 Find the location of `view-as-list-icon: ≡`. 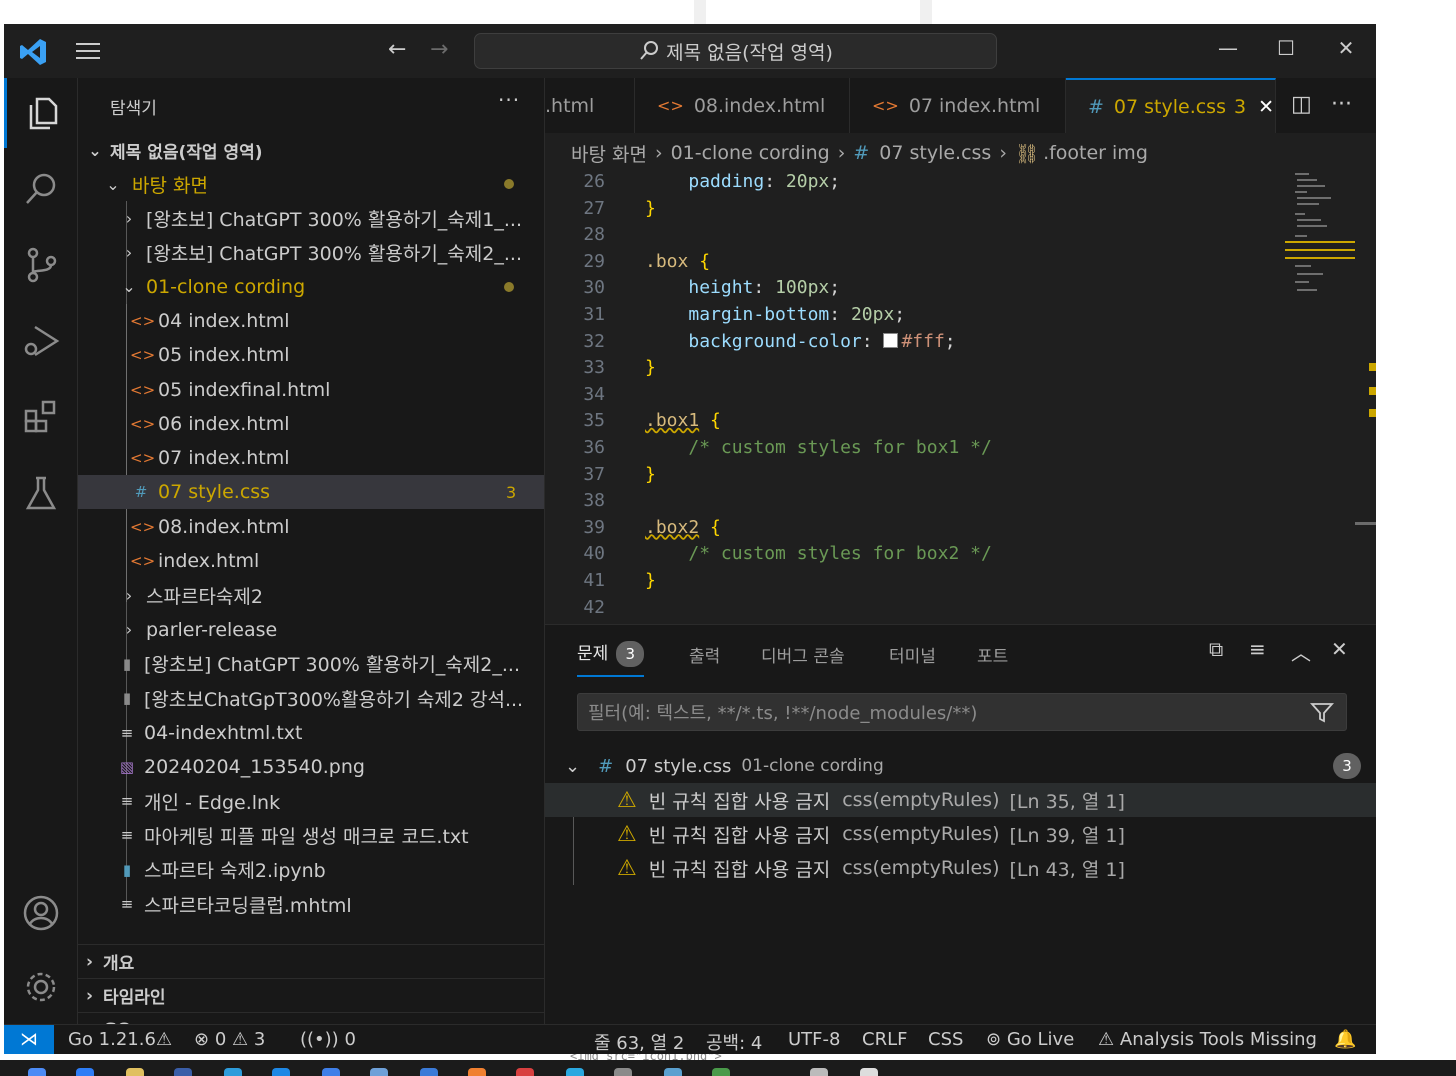

view-as-list-icon: ≡ is located at coordinates (1257, 649).